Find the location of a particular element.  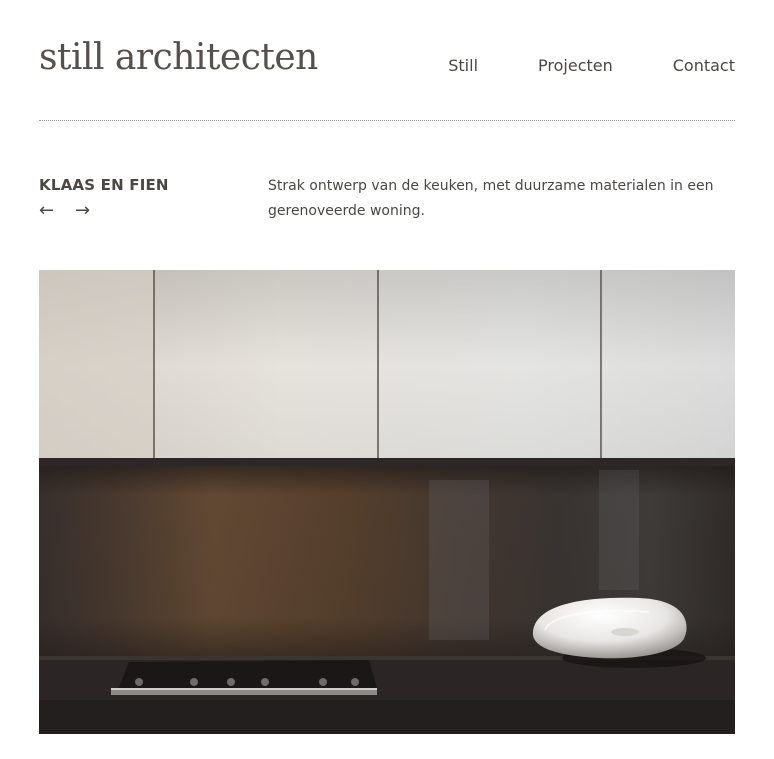

site-title: still architecten is located at coordinates (178, 58).